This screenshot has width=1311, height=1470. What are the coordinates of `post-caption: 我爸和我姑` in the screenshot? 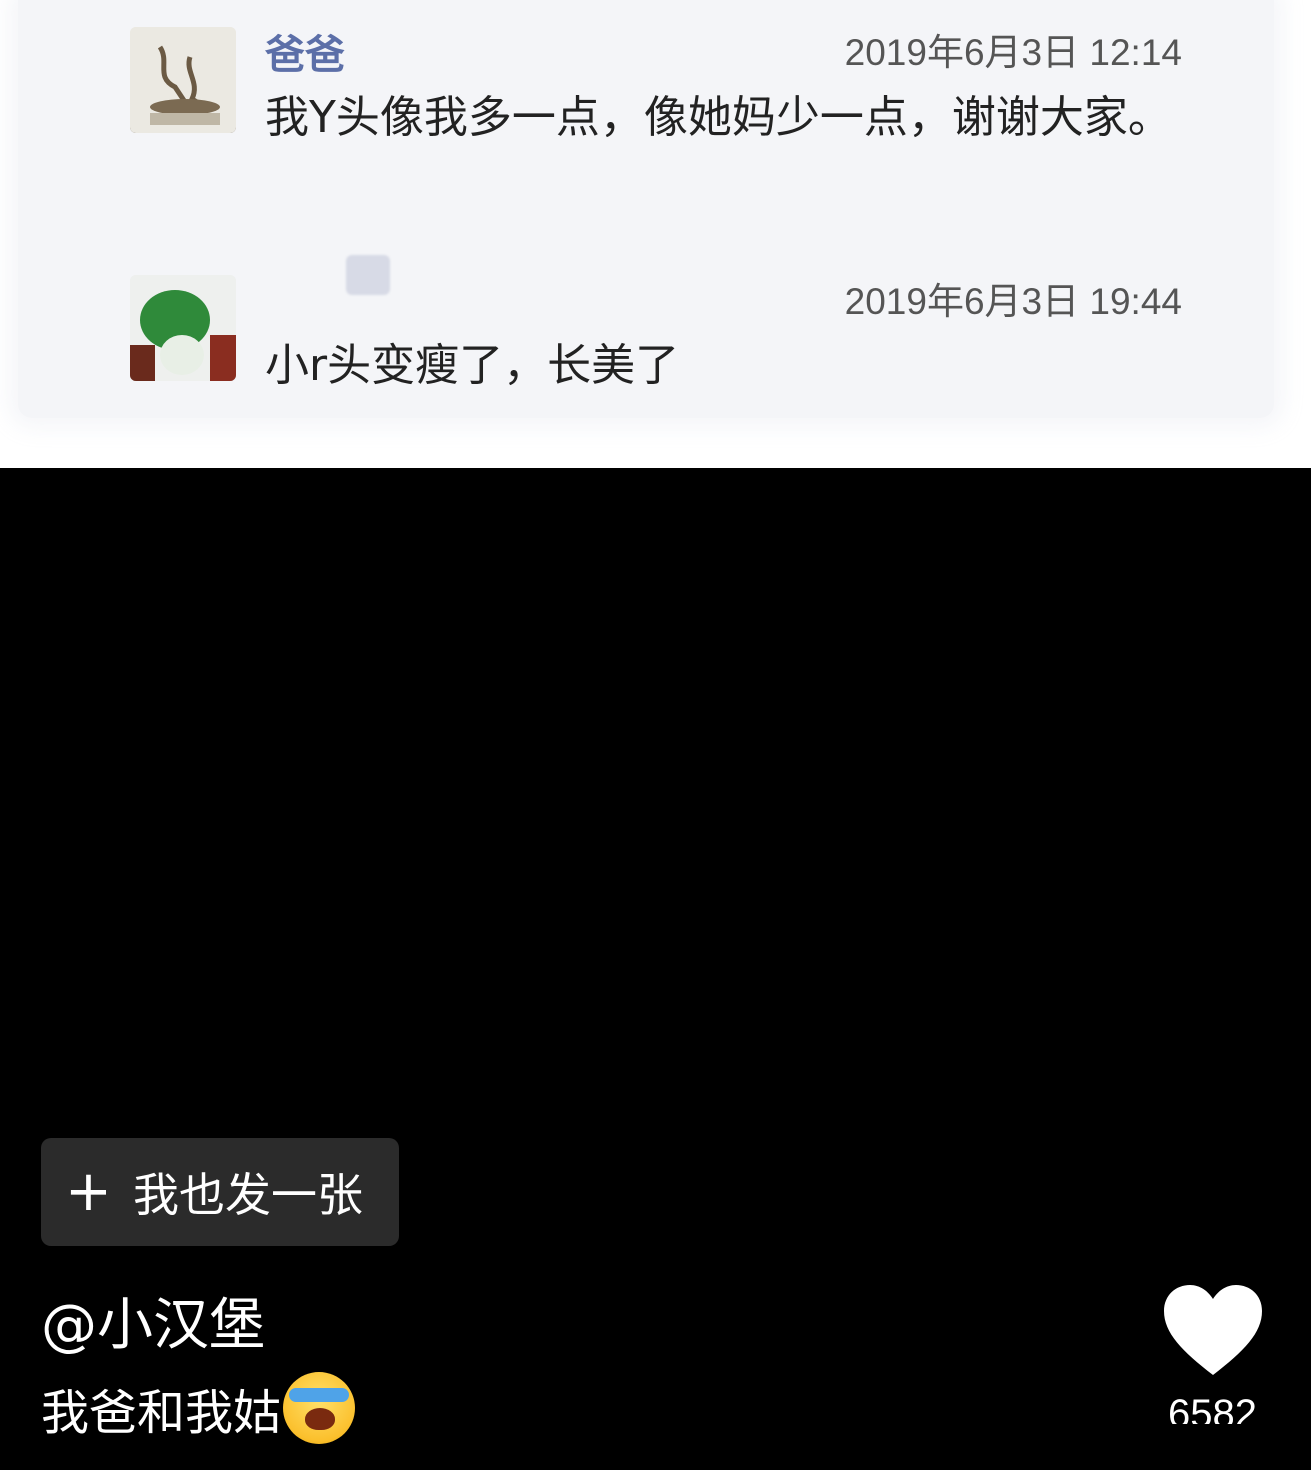 It's located at (198, 1408).